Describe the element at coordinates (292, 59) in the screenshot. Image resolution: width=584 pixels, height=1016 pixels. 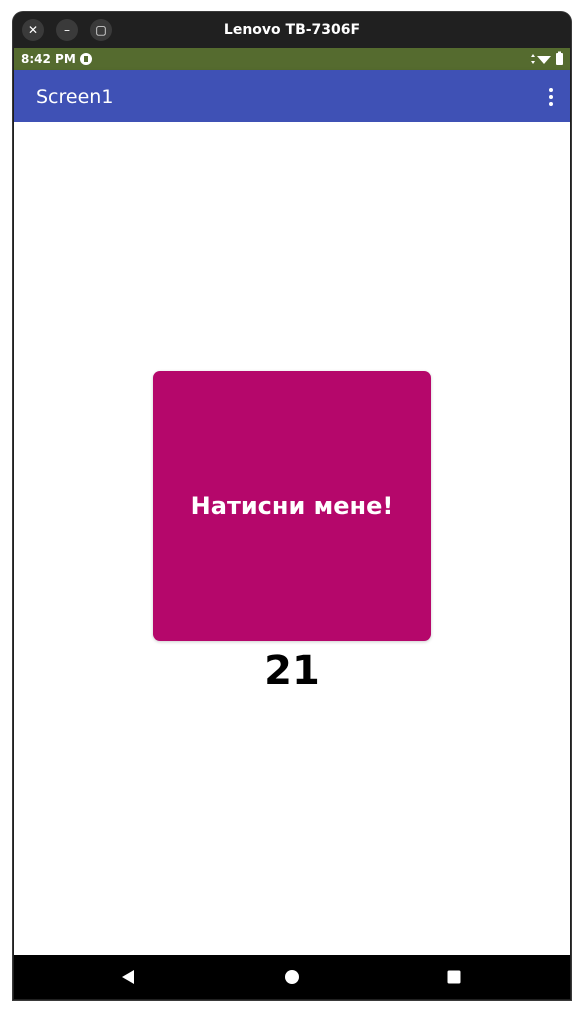
I see `android-status-bar: 8:42 PM` at that location.